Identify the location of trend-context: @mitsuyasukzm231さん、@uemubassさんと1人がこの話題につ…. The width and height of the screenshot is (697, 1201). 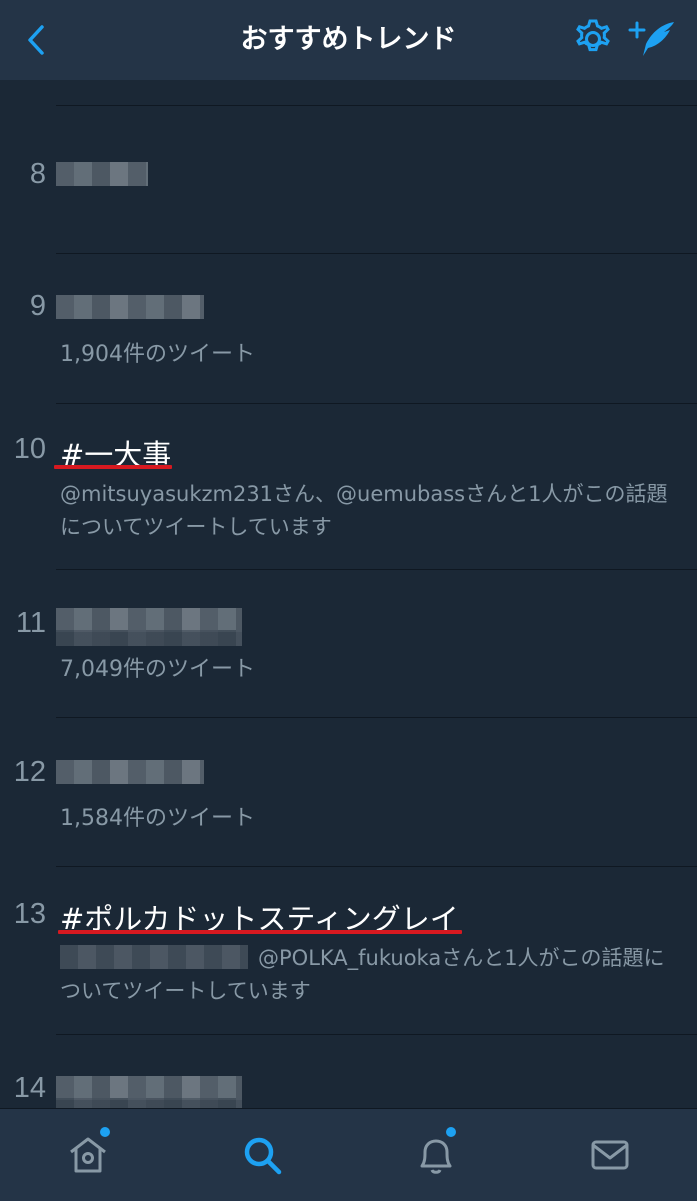
(364, 510).